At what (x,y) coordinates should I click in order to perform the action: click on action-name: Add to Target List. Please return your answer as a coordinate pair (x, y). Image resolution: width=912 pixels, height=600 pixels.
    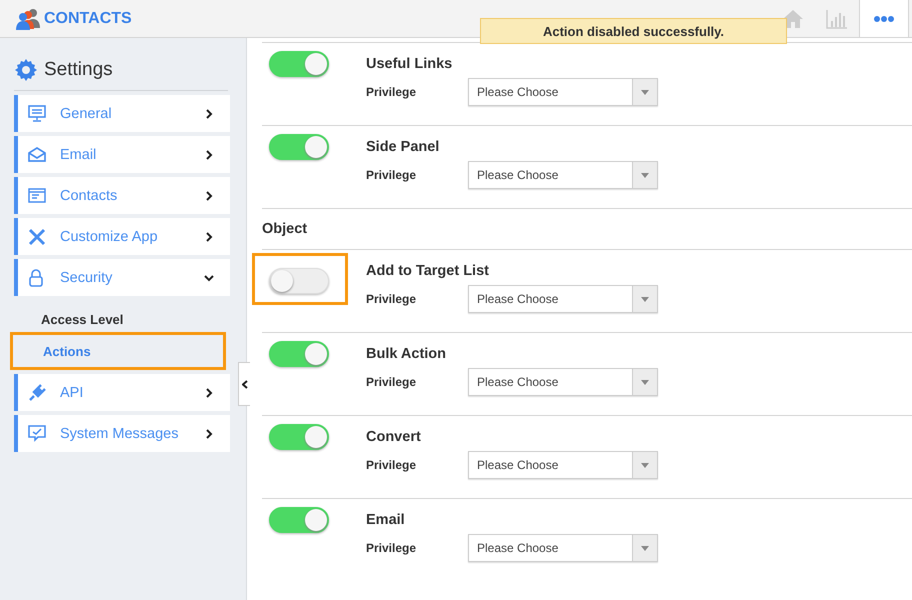
    Looking at the image, I should click on (428, 271).